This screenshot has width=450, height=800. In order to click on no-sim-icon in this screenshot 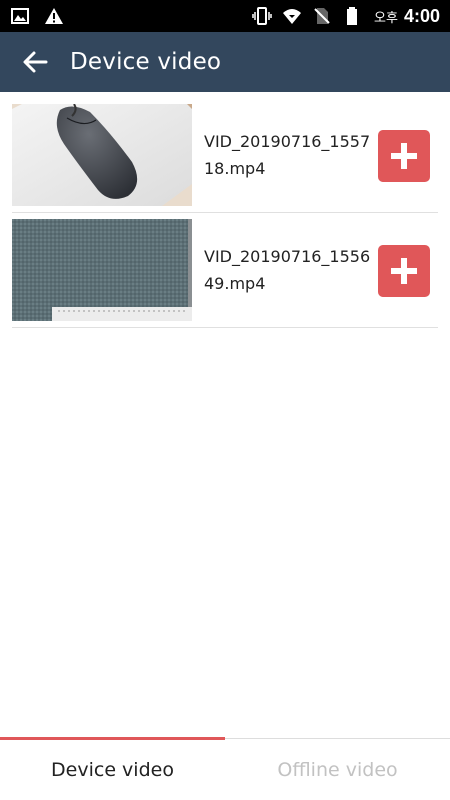, I will do `click(322, 16)`.